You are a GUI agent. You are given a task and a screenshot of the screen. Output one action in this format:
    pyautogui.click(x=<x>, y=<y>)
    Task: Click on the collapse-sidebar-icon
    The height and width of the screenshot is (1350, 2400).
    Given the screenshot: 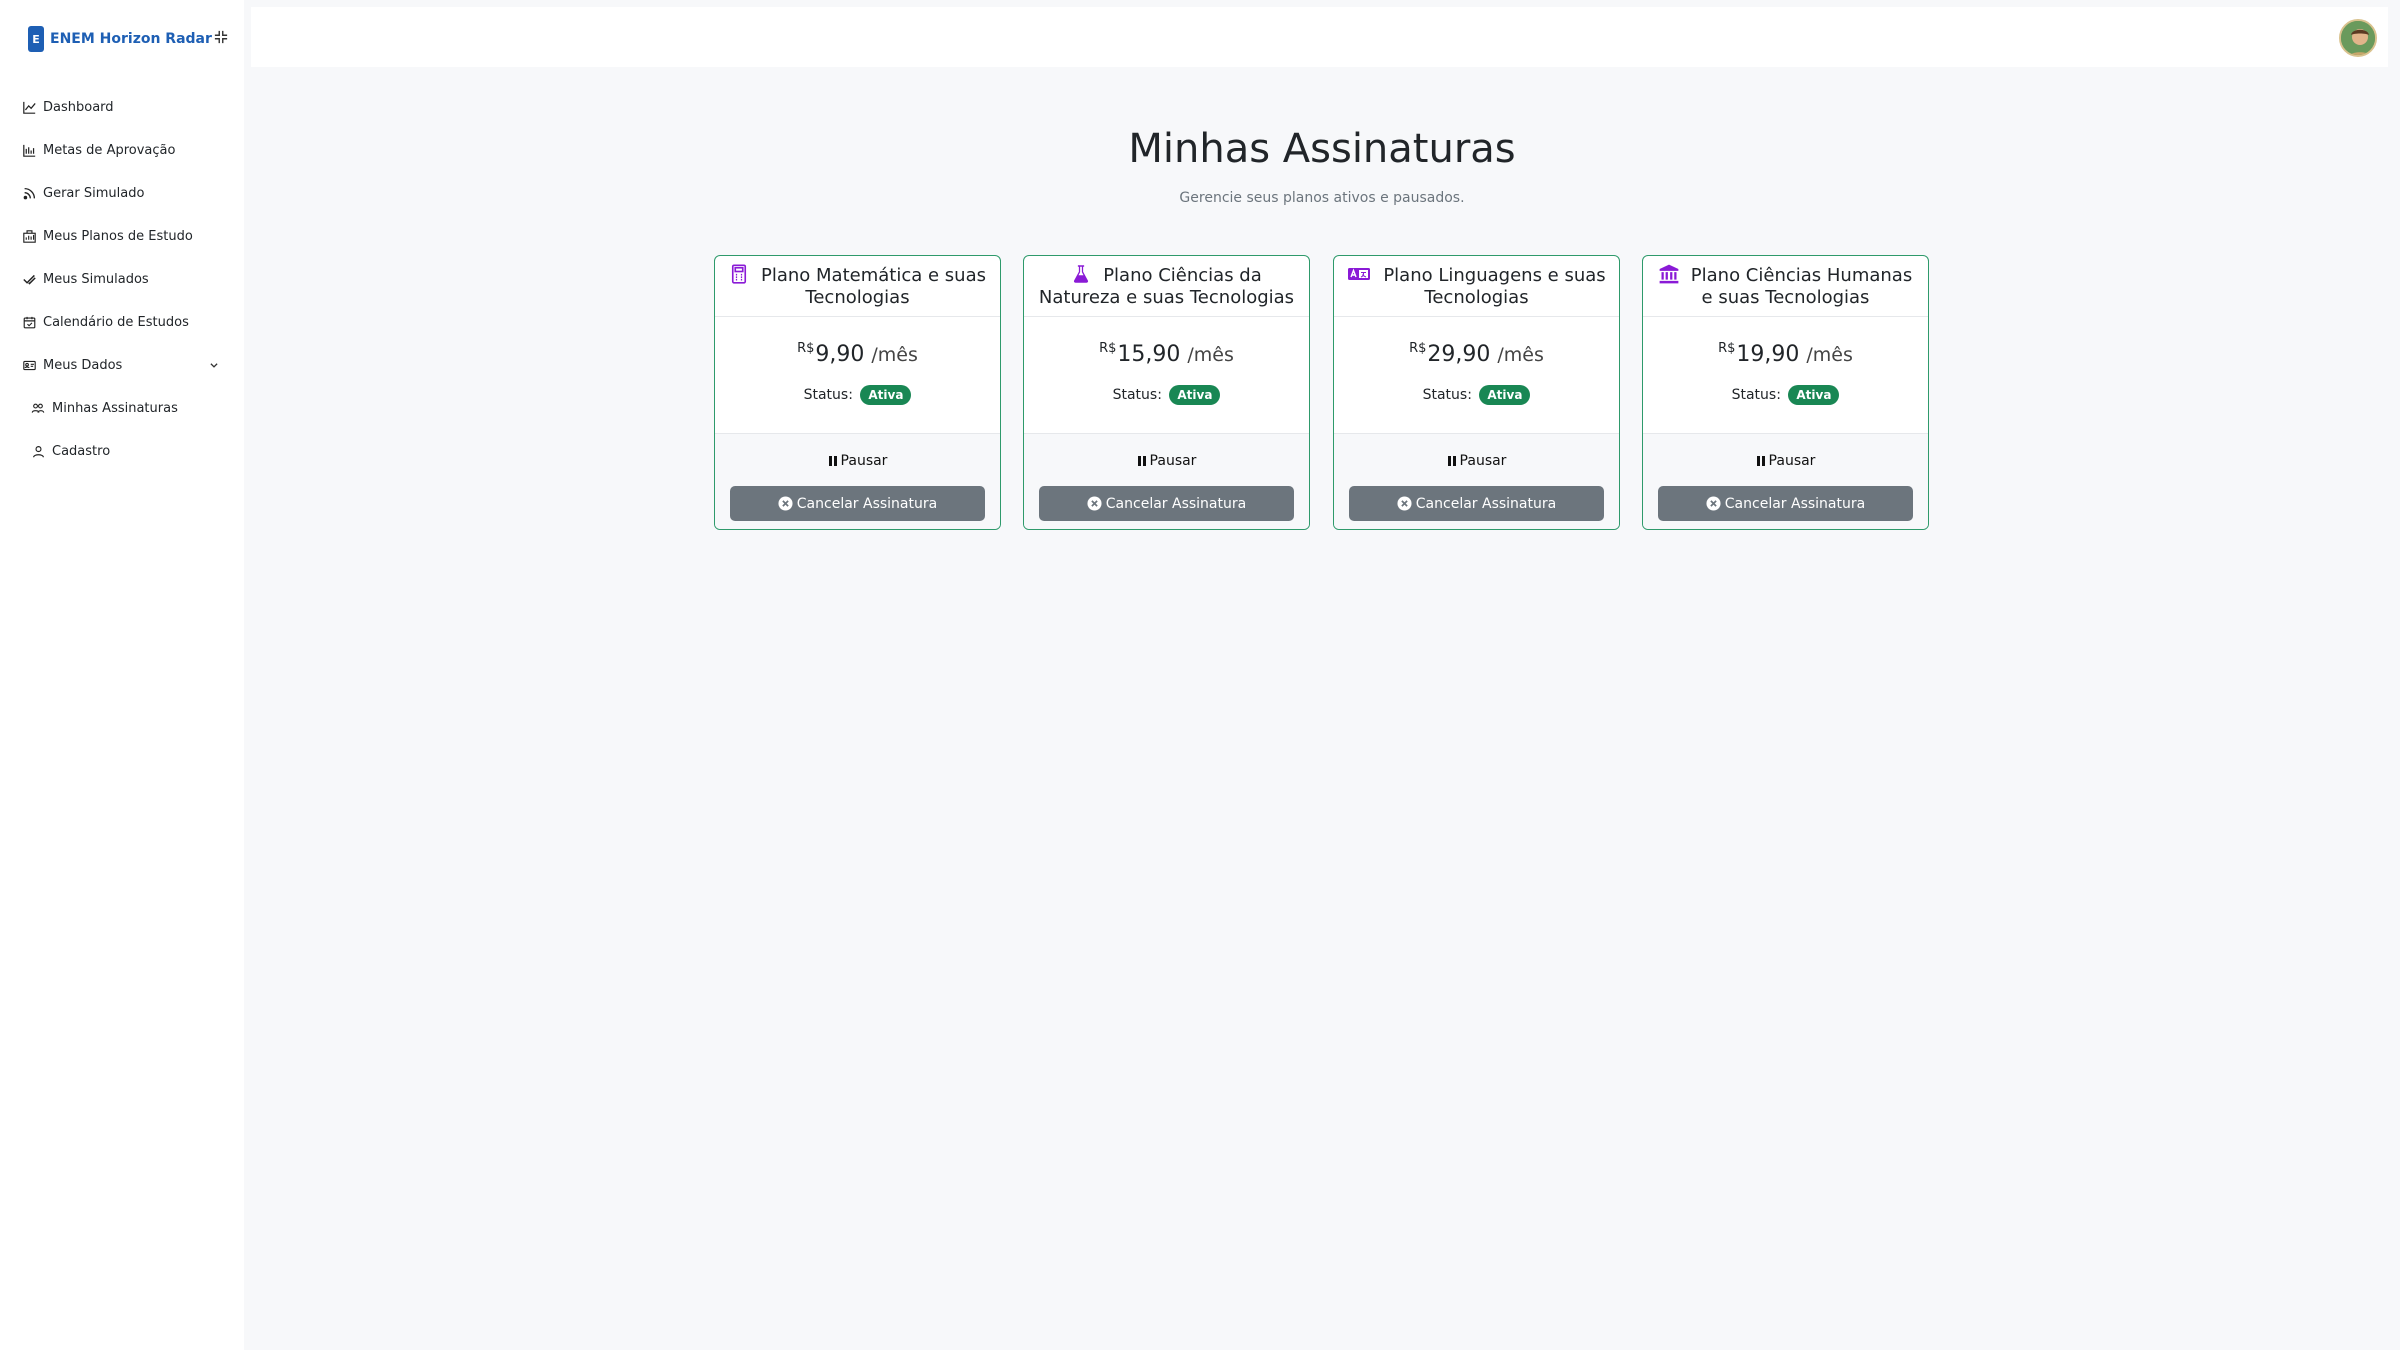 What is the action you would take?
    pyautogui.click(x=221, y=37)
    